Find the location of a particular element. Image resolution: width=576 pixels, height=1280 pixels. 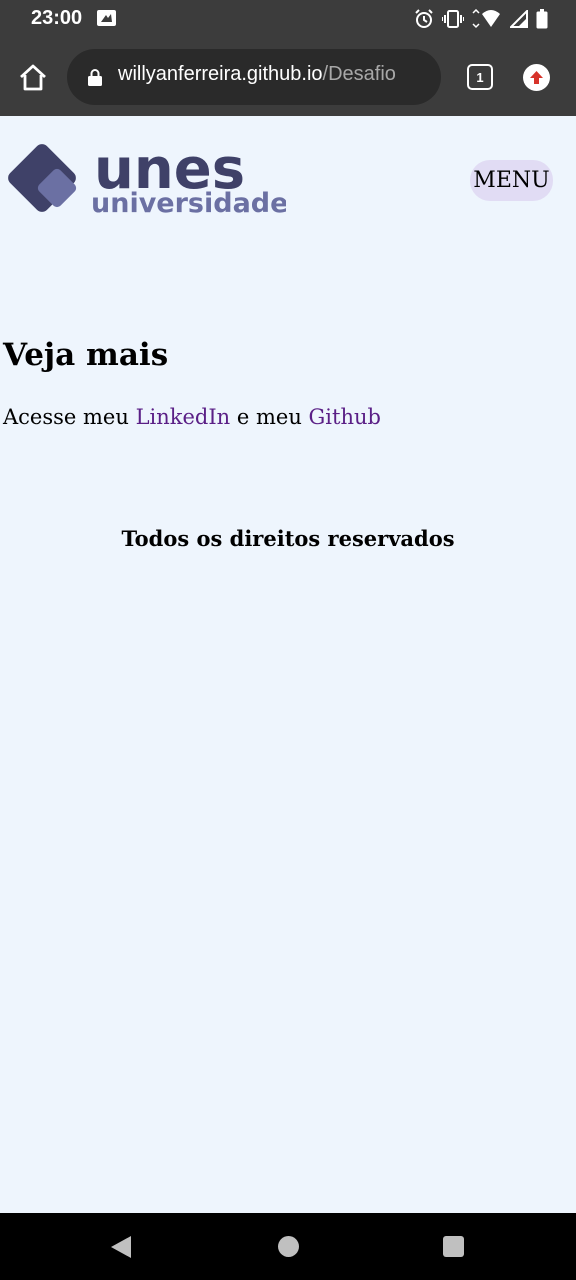

home-nav-icon is located at coordinates (288, 1246).